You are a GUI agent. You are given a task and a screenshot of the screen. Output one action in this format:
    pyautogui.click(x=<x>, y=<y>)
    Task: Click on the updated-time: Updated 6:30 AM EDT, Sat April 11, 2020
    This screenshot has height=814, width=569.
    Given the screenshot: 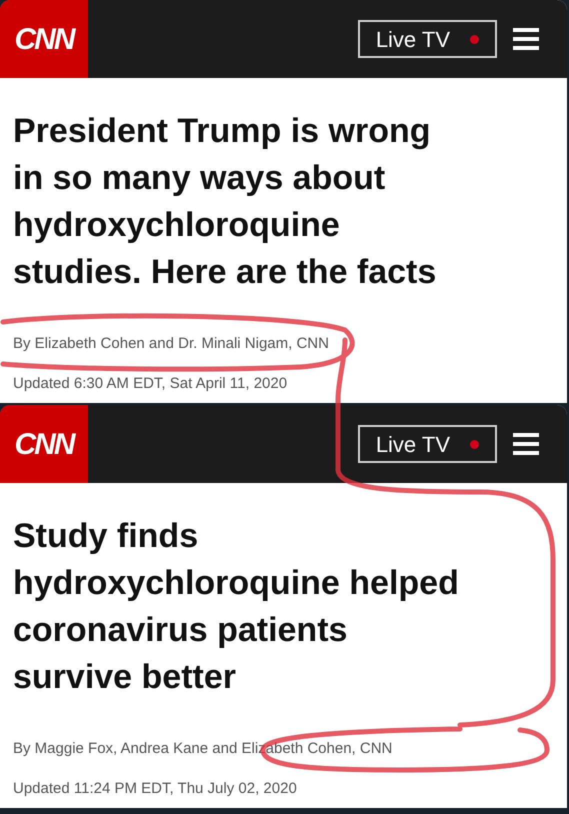 What is the action you would take?
    pyautogui.click(x=150, y=384)
    